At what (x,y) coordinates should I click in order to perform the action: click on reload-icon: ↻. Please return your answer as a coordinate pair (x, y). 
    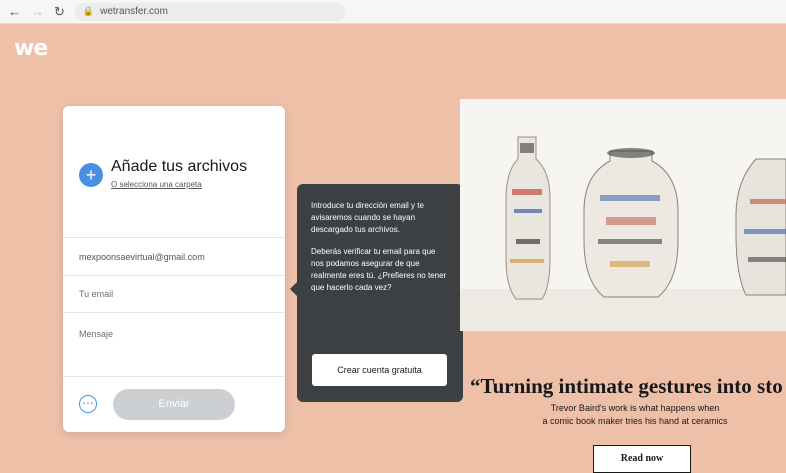
    Looking at the image, I should click on (59, 11).